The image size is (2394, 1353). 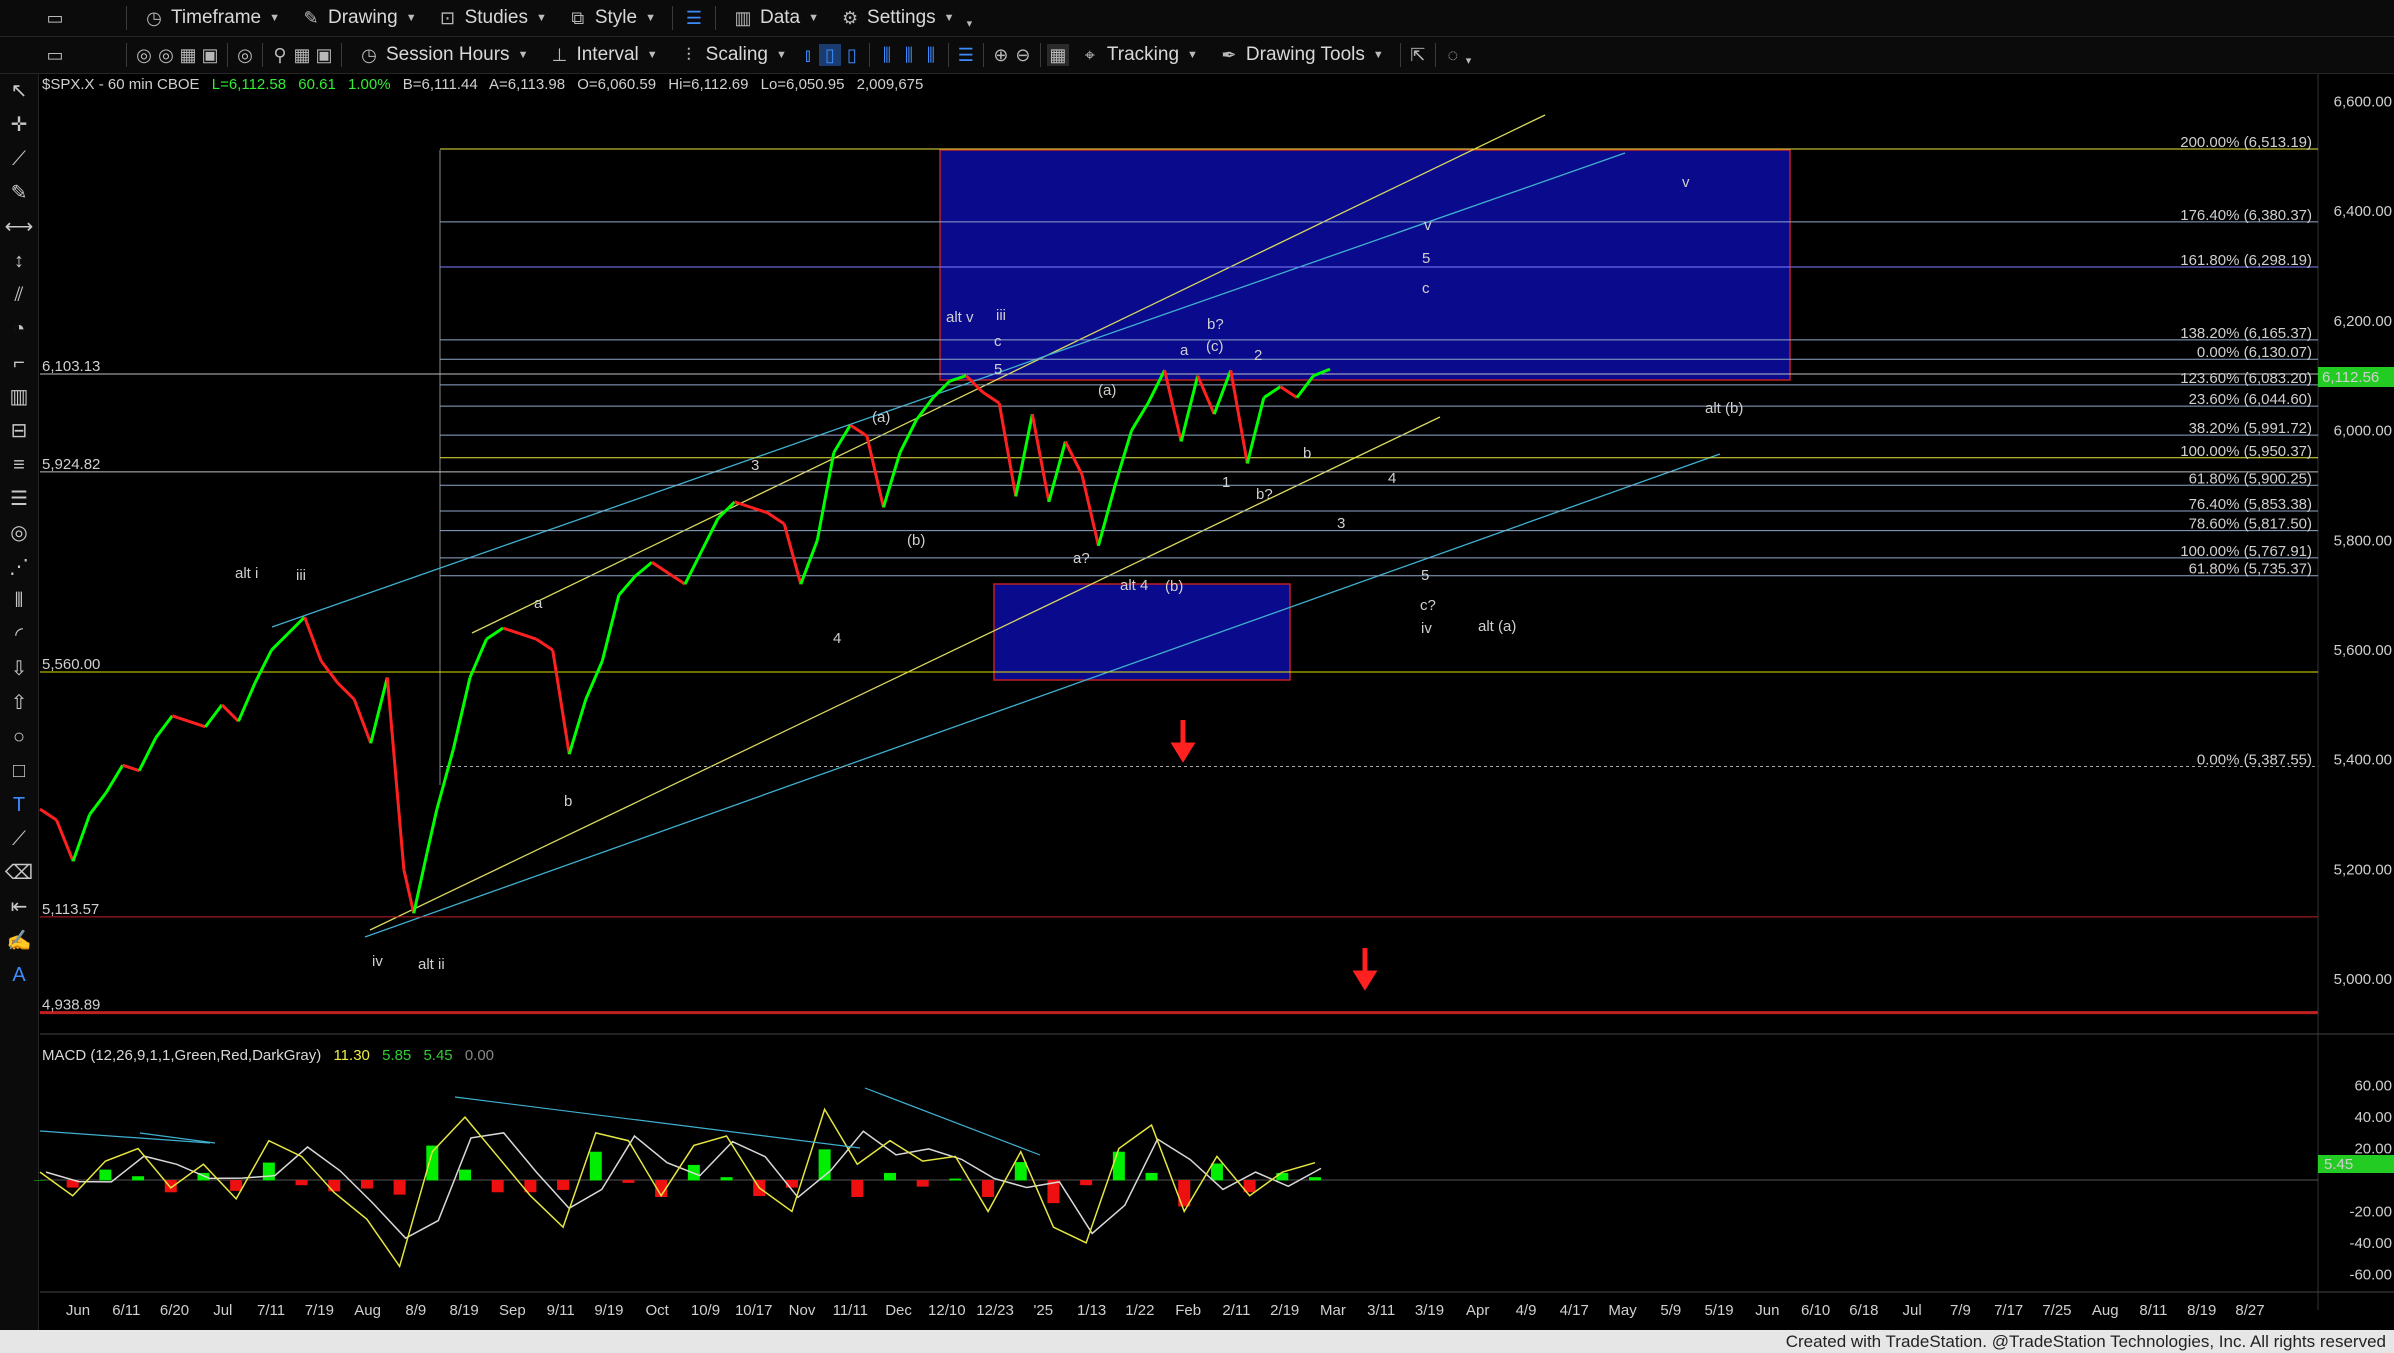 I want to click on time-axis-tick: Sep, so click(x=512, y=1310).